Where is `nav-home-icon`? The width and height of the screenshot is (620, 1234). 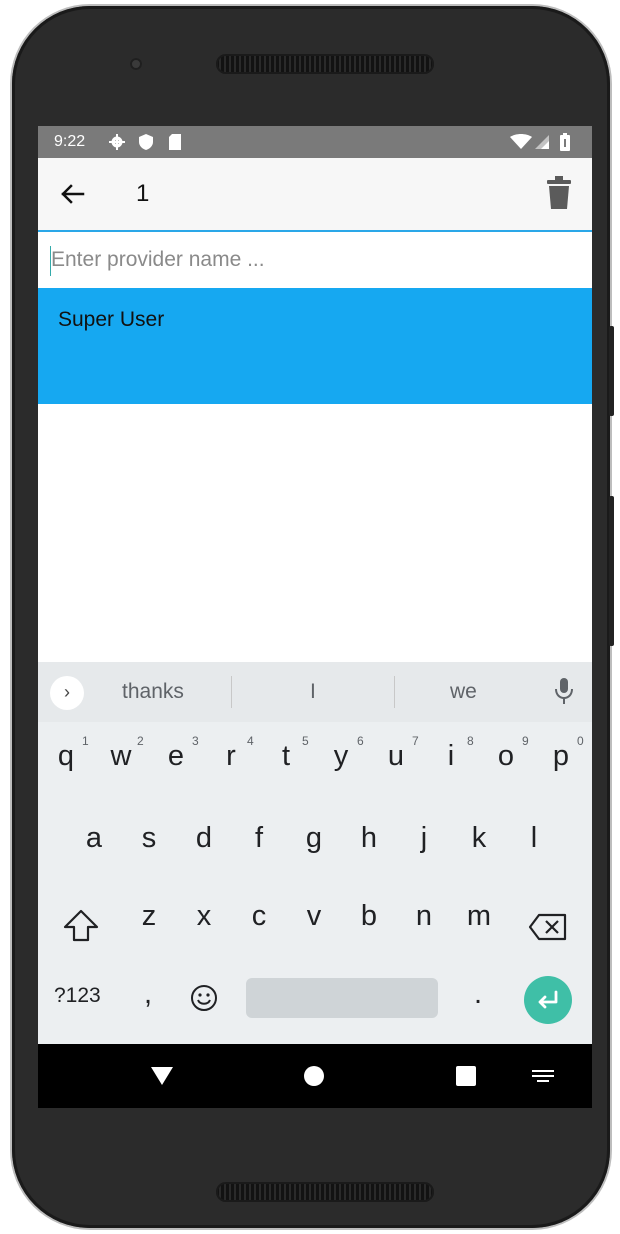
nav-home-icon is located at coordinates (314, 1076).